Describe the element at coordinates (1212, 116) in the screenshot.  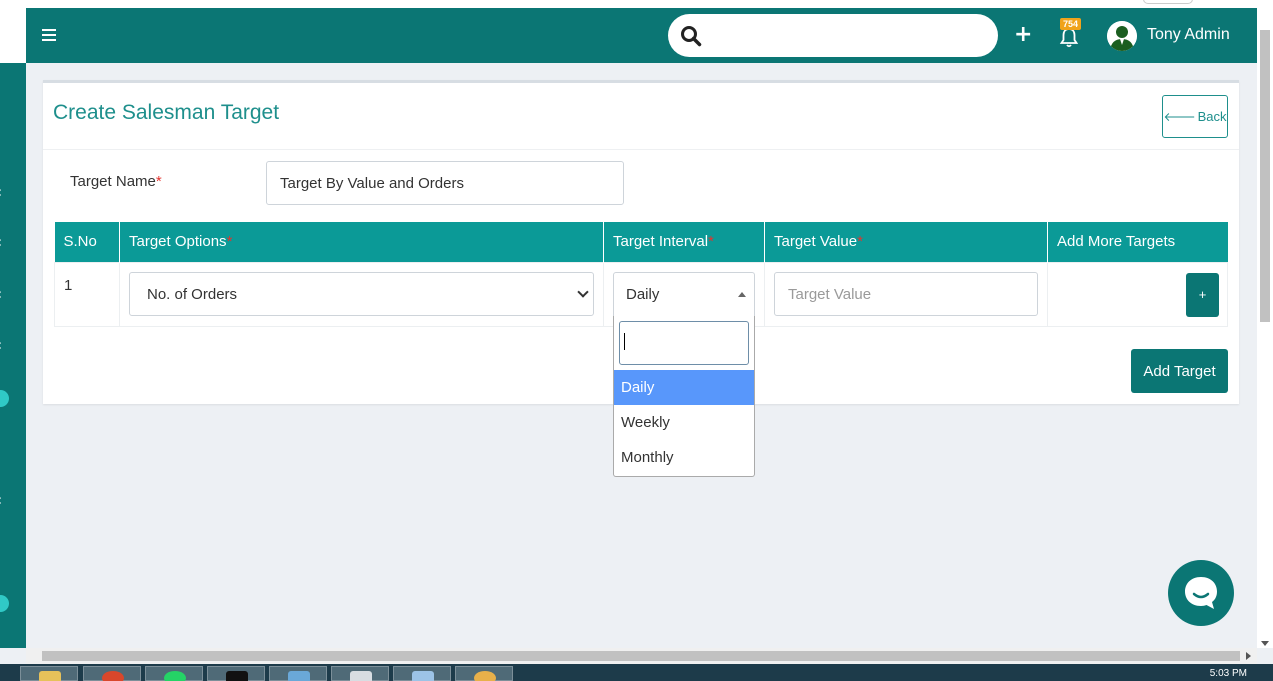
I see `back-button-label: Back` at that location.